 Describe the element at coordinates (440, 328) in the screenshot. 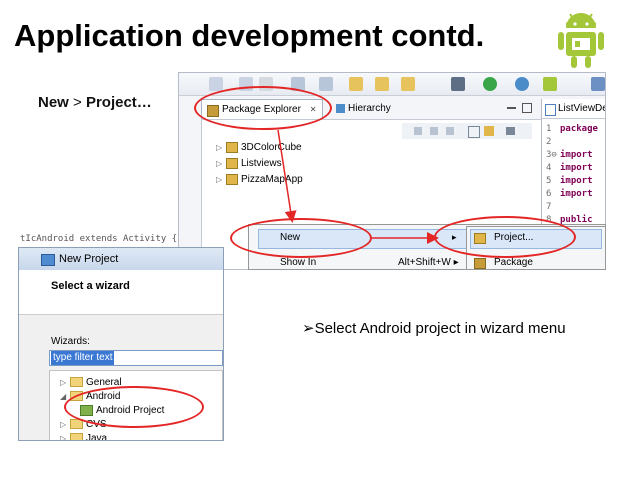

I see `bullet-text: Select Android project in wizard menu` at that location.